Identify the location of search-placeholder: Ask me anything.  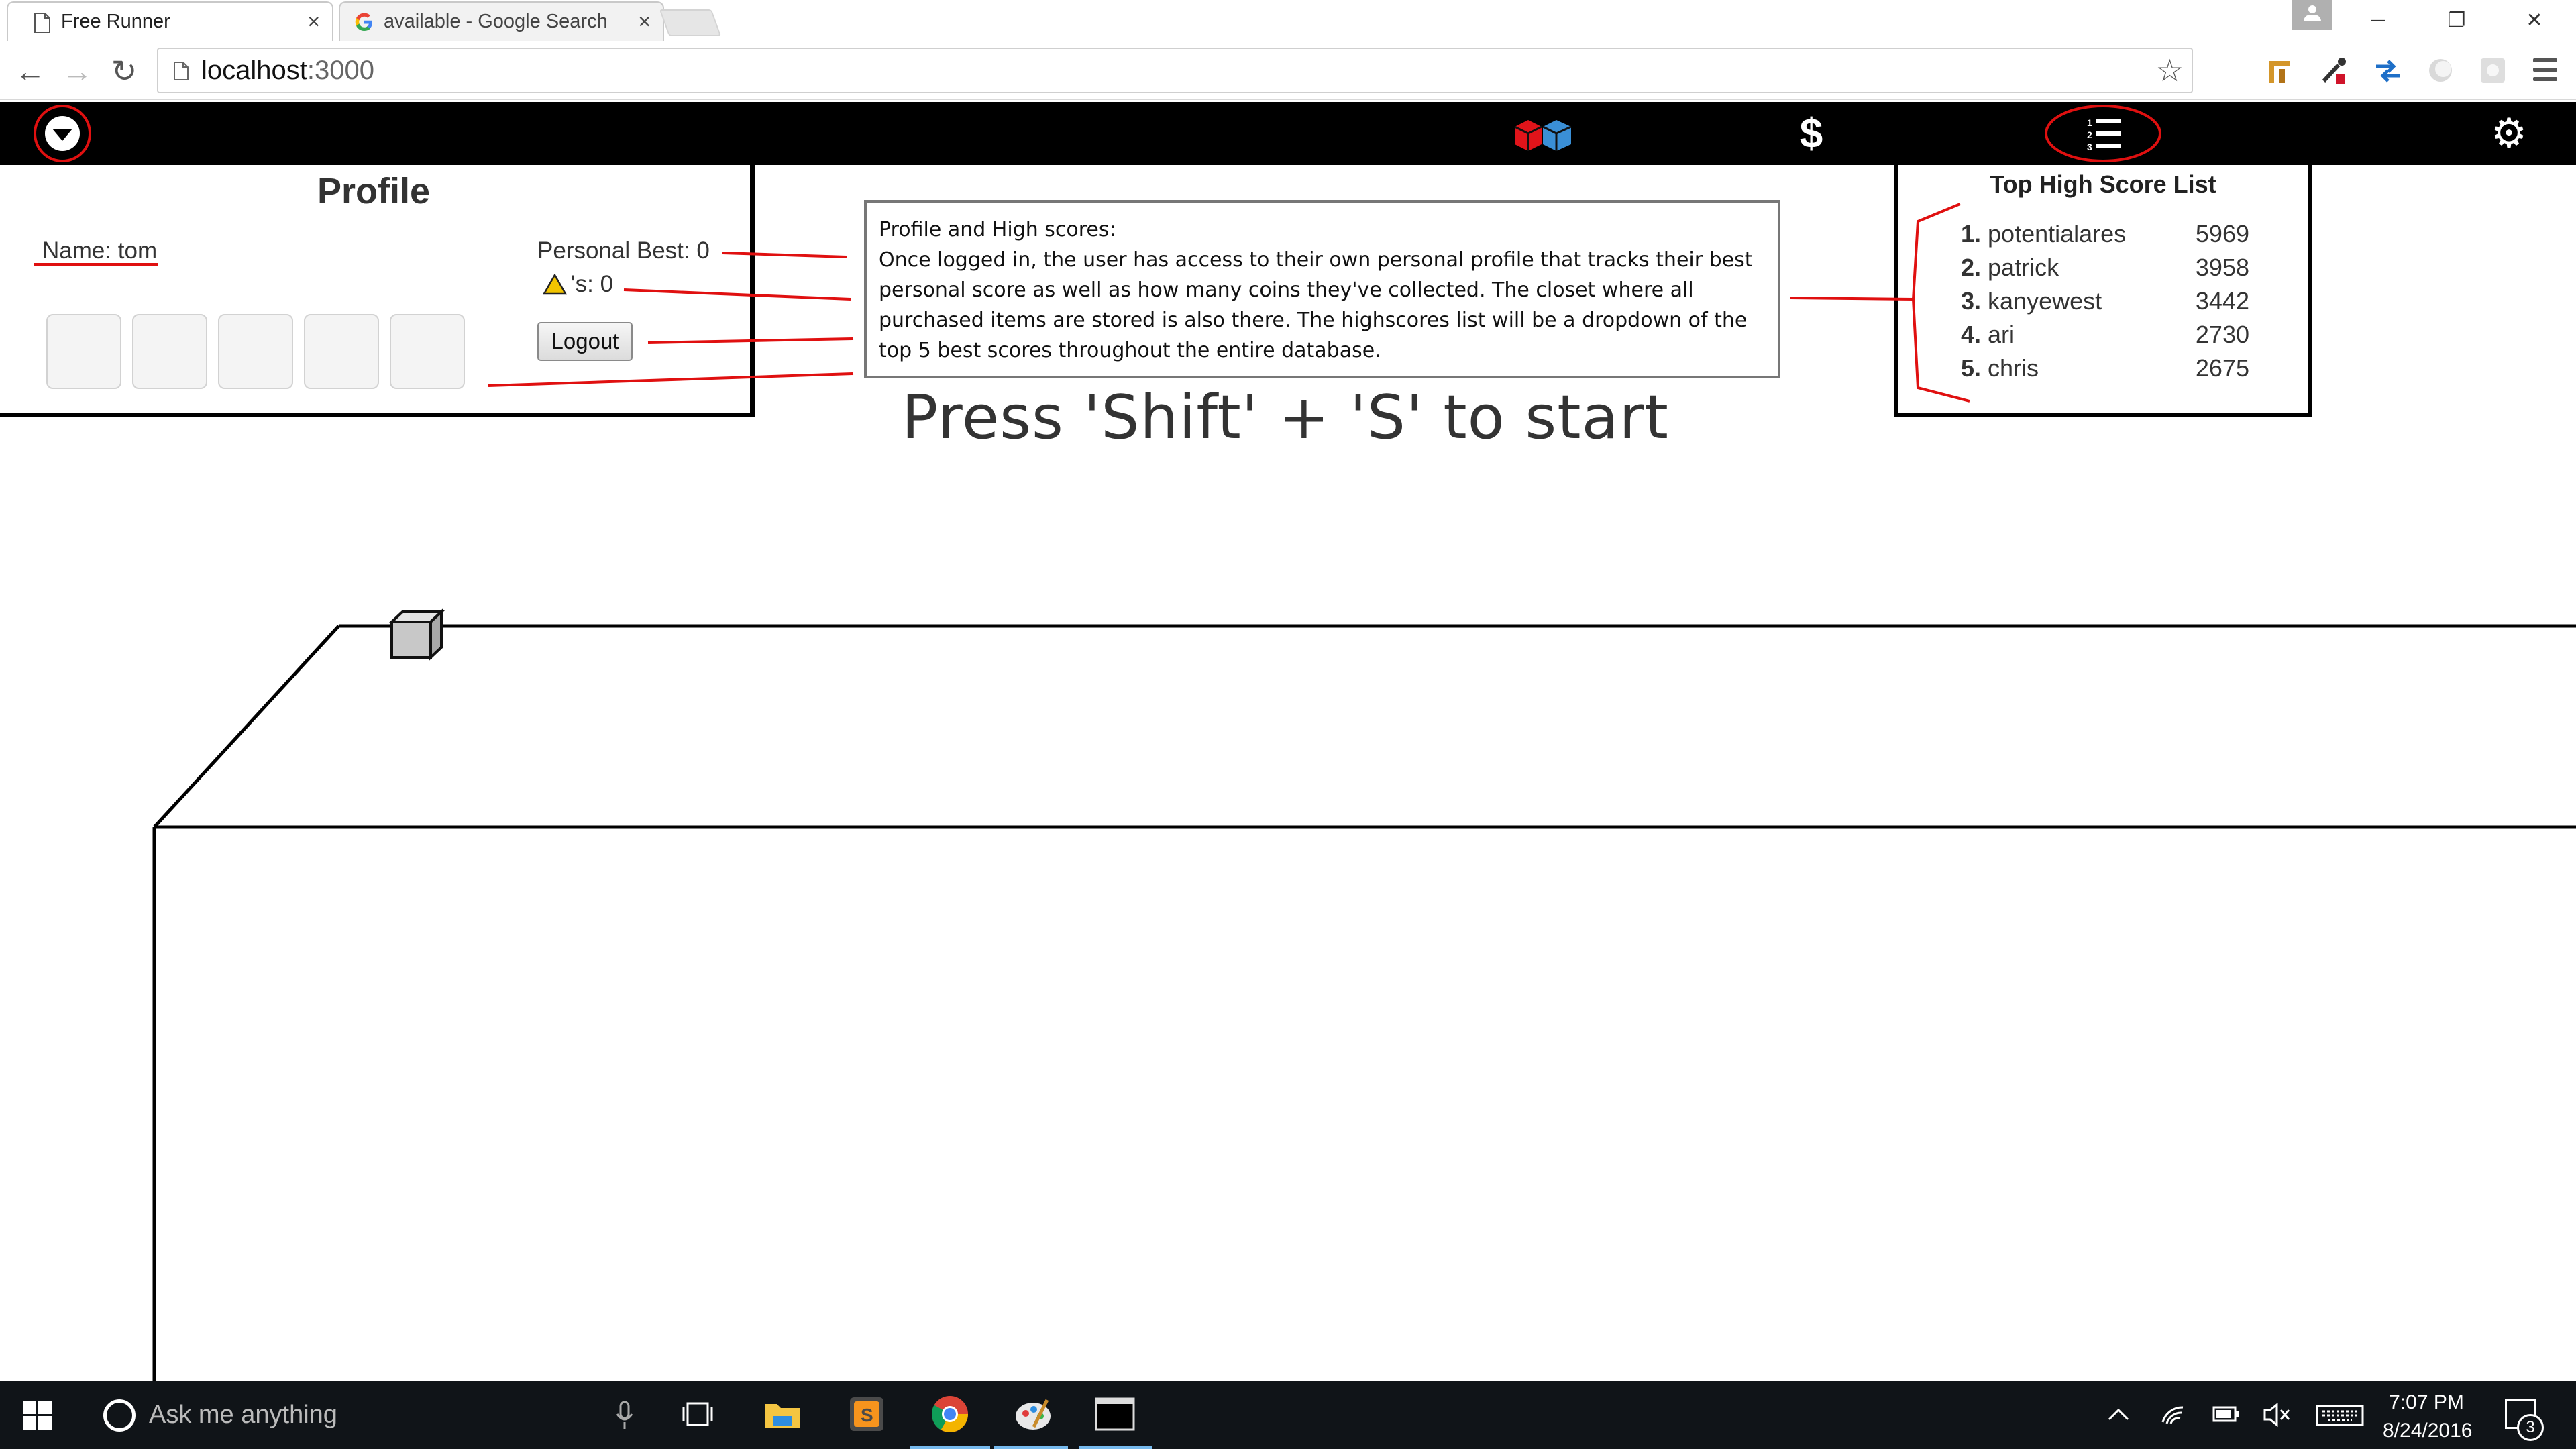
(243, 1415).